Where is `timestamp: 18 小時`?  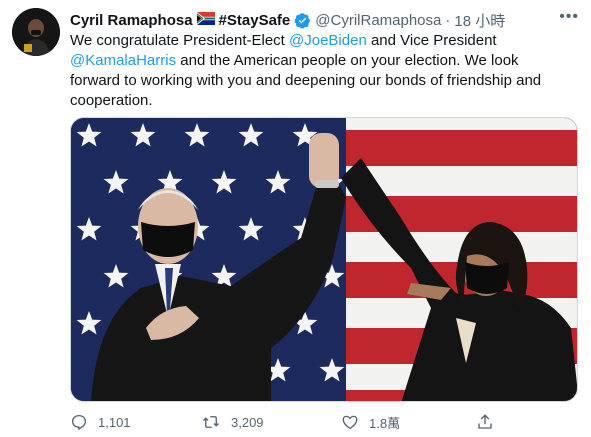
timestamp: 18 小時 is located at coordinates (479, 20).